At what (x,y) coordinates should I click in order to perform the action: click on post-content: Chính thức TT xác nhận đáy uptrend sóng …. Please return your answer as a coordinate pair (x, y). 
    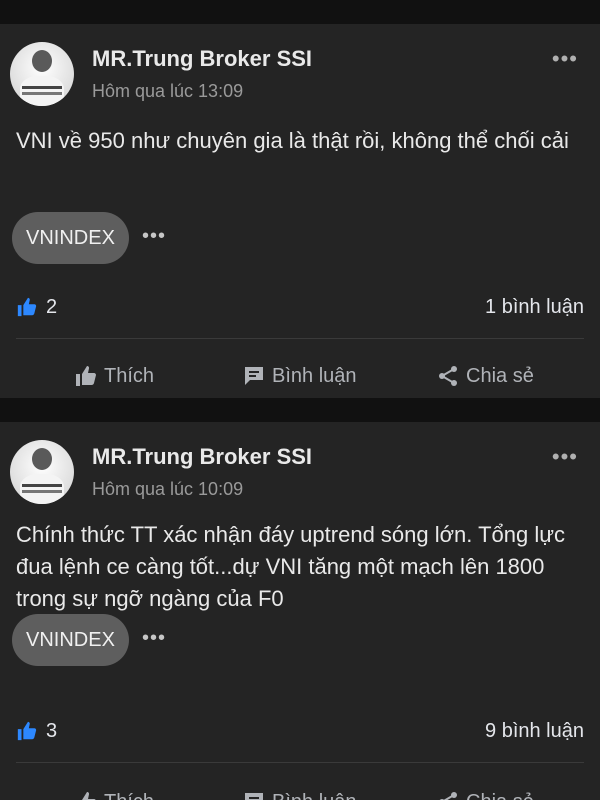
    Looking at the image, I should click on (290, 566).